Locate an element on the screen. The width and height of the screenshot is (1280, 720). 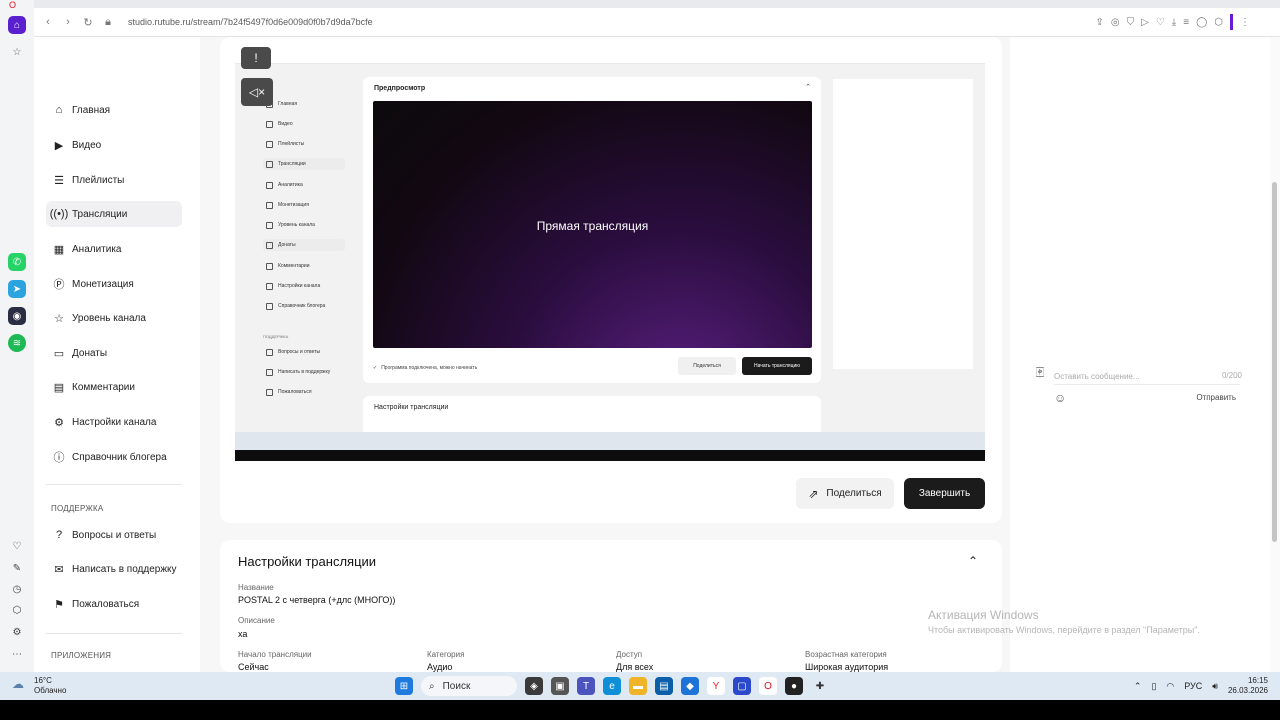
page-scrollbar is located at coordinates (1275, 354).